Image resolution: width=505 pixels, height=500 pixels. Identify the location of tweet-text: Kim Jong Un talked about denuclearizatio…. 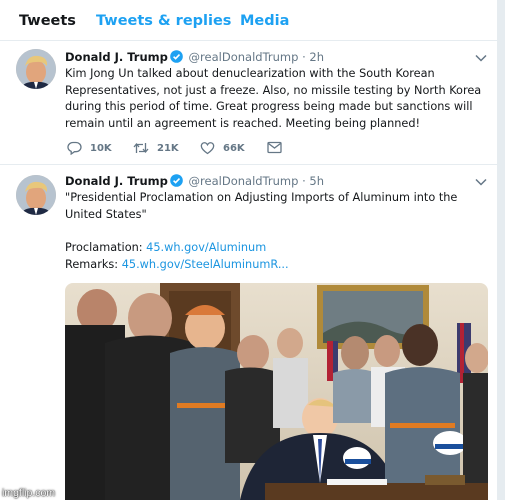
(273, 98).